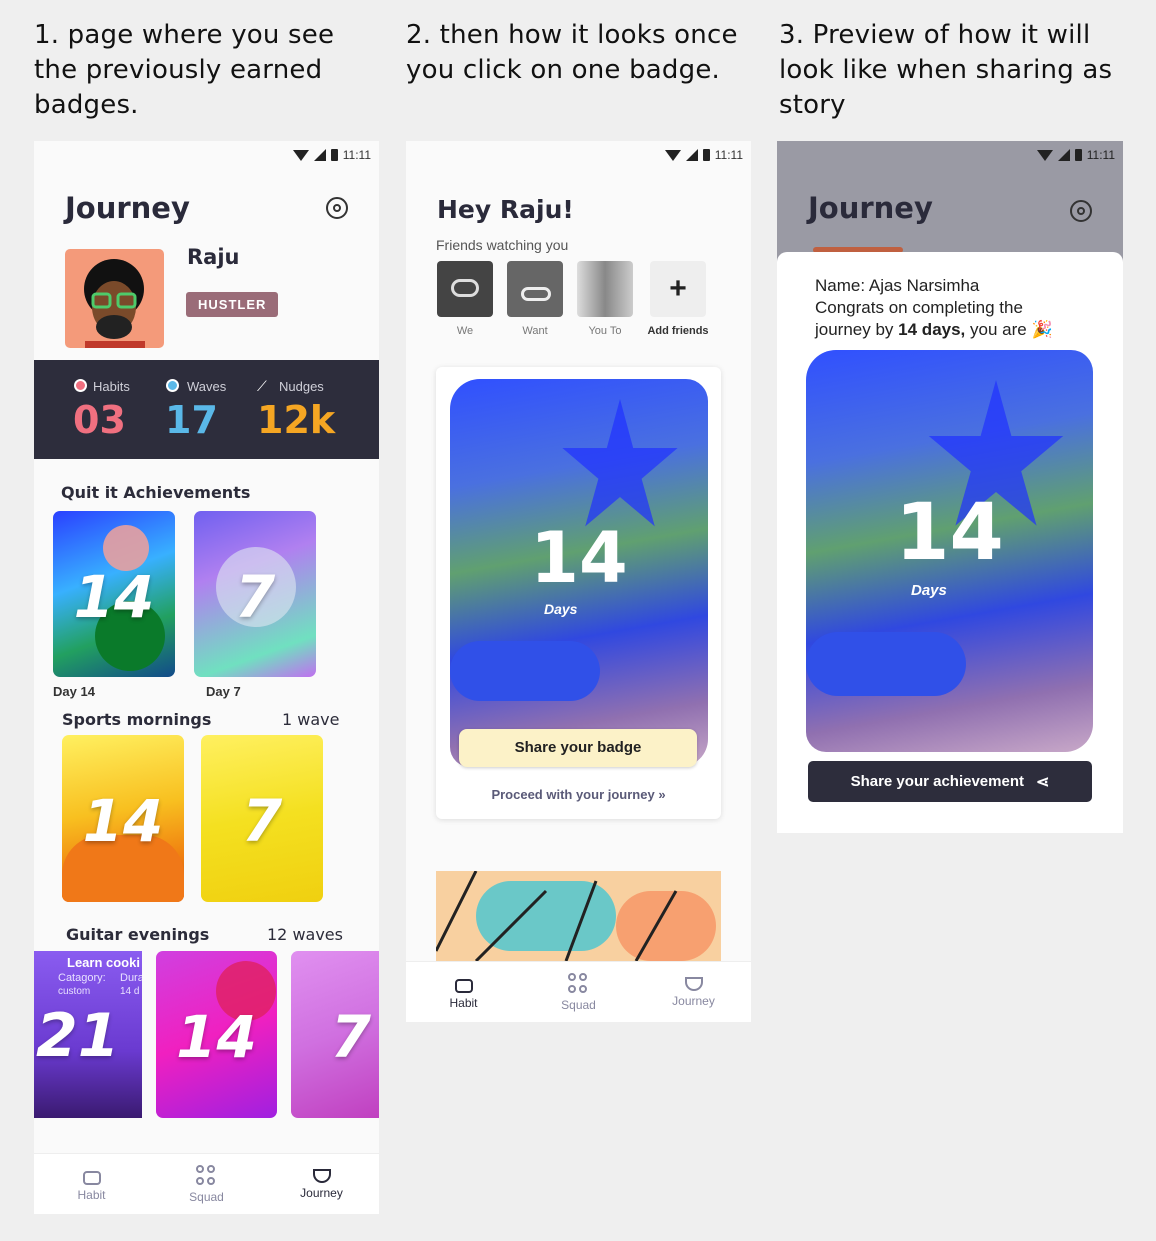 Image resolution: width=1156 pixels, height=1241 pixels. Describe the element at coordinates (505, 209) in the screenshot. I see `greeting-title: Hey Raju!` at that location.